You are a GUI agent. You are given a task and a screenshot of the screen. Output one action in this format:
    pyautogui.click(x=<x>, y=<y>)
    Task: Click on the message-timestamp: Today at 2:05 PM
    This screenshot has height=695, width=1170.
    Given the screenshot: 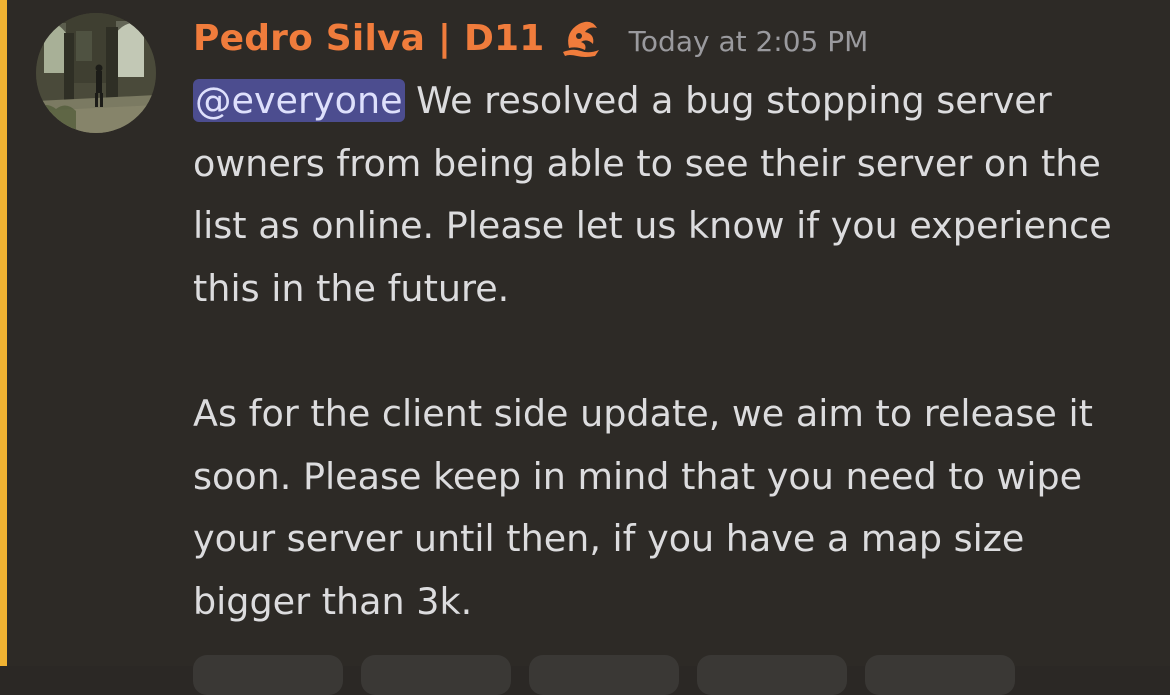 What is the action you would take?
    pyautogui.click(x=749, y=41)
    